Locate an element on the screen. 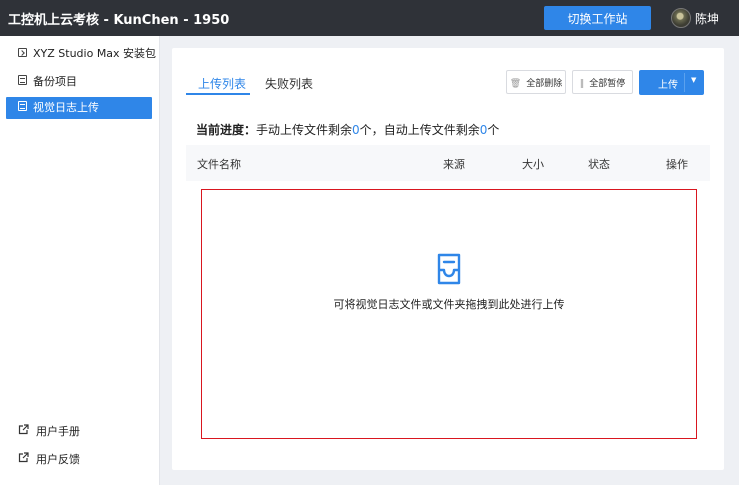  top-bar: 工控机上云考核 - KunChen - 1950 切换工作站 陈坤 is located at coordinates (369, 18).